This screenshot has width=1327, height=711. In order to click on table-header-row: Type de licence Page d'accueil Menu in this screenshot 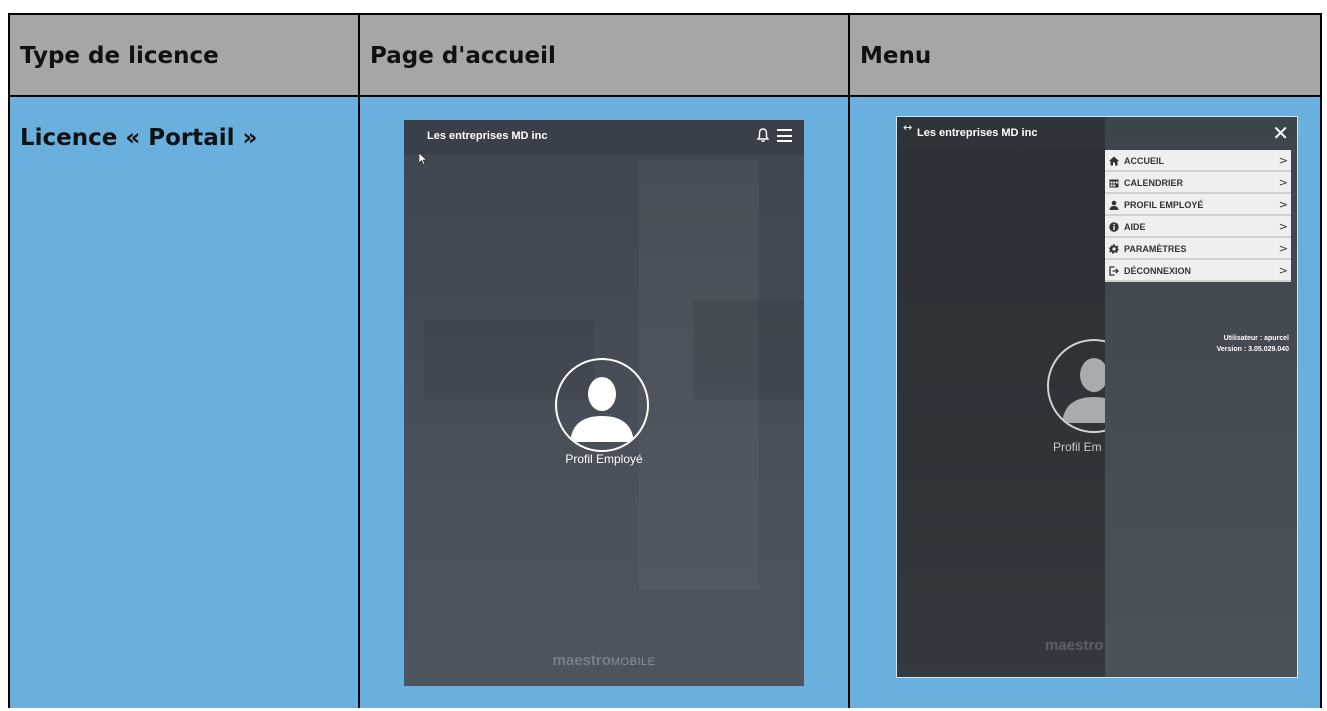, I will do `click(665, 56)`.